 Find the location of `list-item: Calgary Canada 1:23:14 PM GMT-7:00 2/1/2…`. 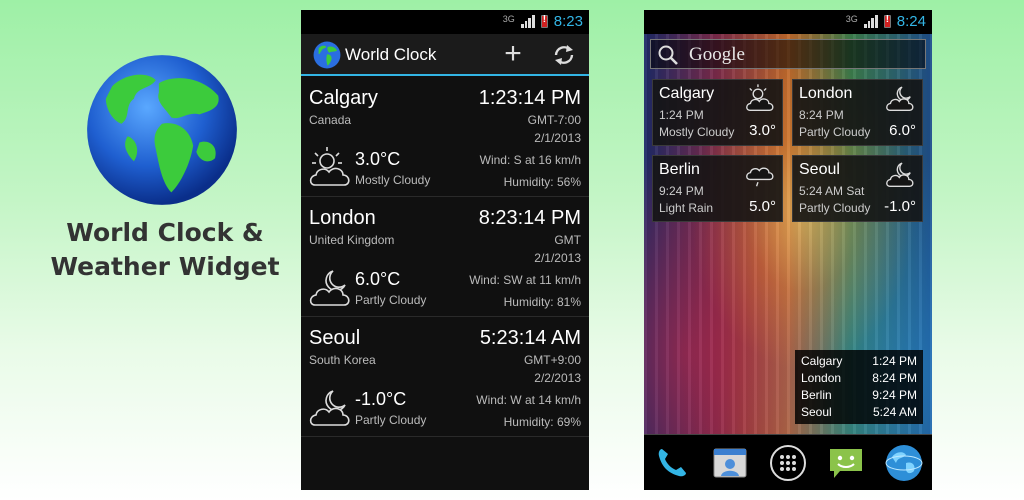

list-item: Calgary Canada 1:23:14 PM GMT-7:00 2/1/2… is located at coordinates (445, 137).